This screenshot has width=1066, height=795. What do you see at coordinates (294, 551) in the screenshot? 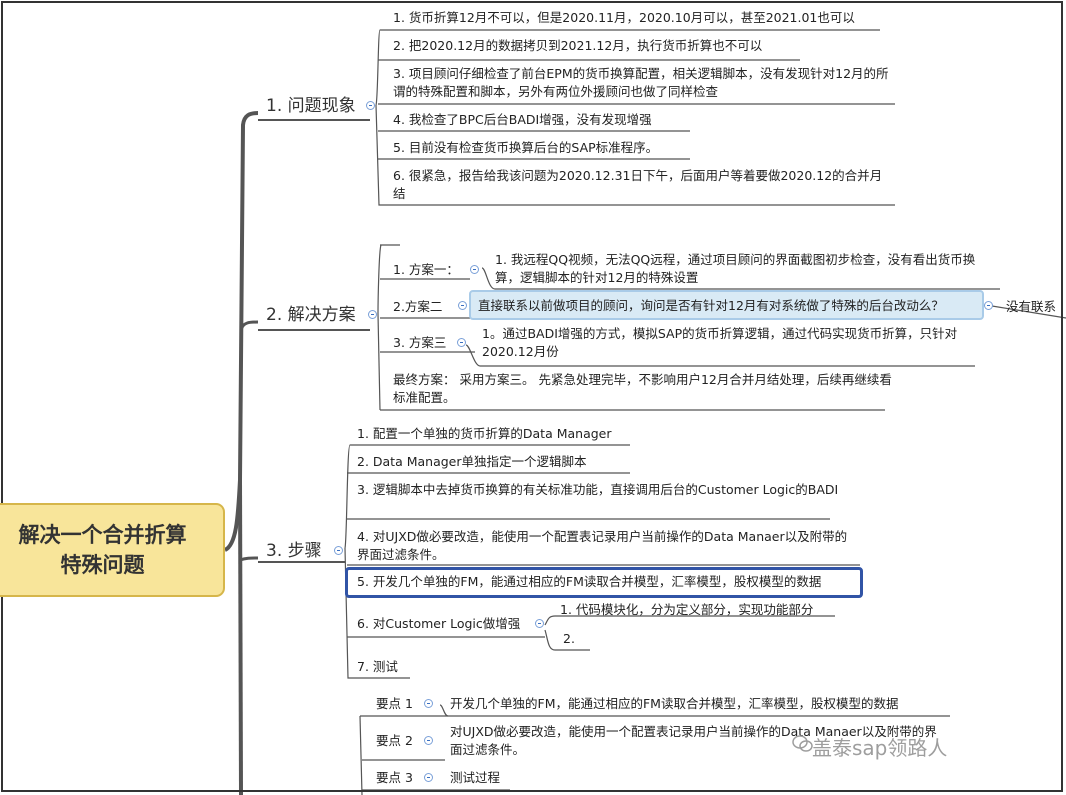
I see `branch-steps: 3. 步骤` at bounding box center [294, 551].